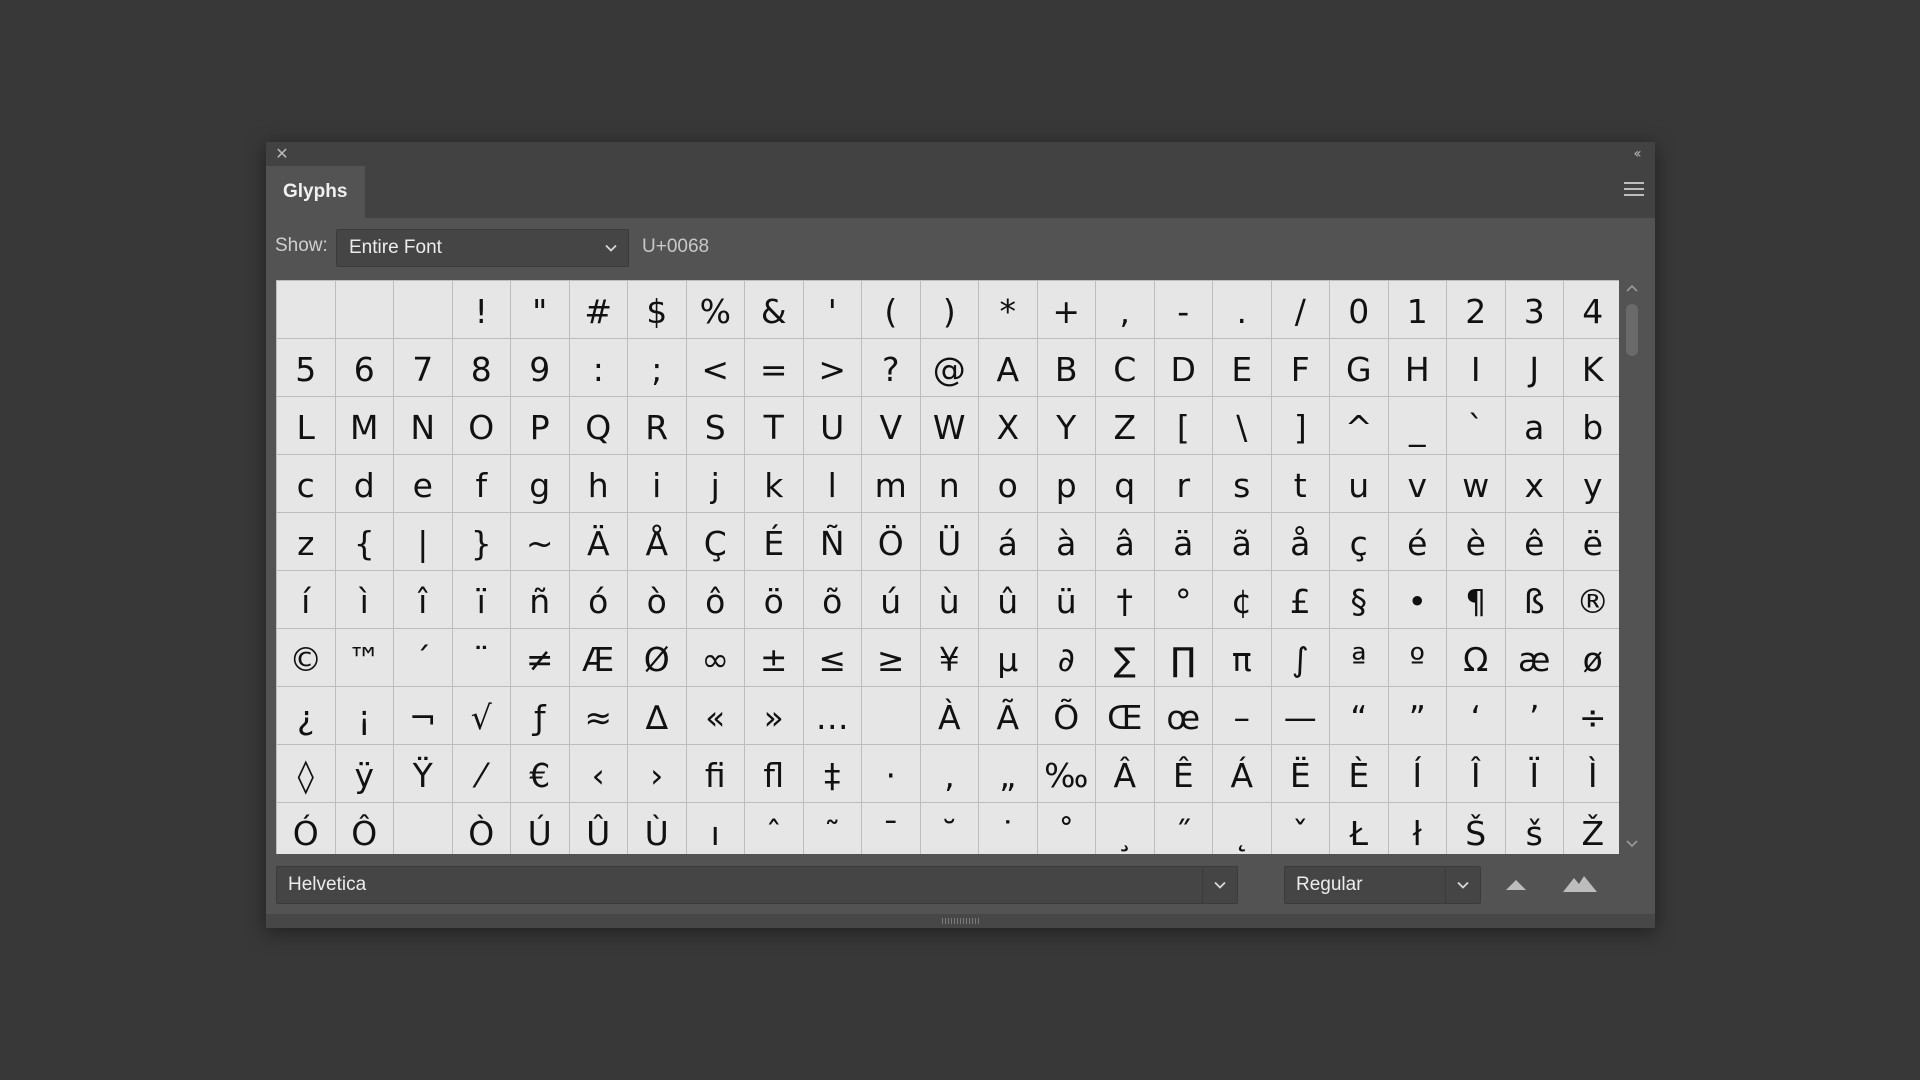  Describe the element at coordinates (1417, 715) in the screenshot. I see `glyph-cell: ”` at that location.